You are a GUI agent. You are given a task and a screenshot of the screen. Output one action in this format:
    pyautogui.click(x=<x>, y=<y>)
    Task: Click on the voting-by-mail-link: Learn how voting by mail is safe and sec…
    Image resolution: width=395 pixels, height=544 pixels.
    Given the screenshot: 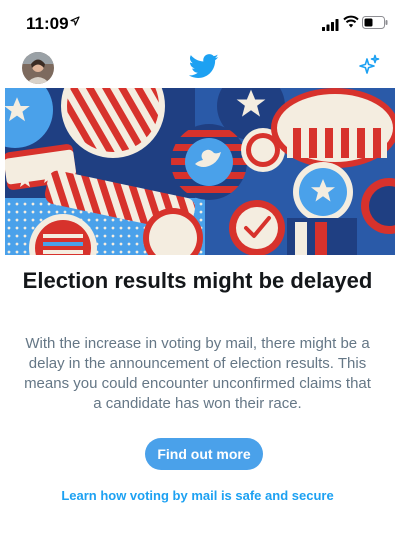 What is the action you would take?
    pyautogui.click(x=197, y=495)
    